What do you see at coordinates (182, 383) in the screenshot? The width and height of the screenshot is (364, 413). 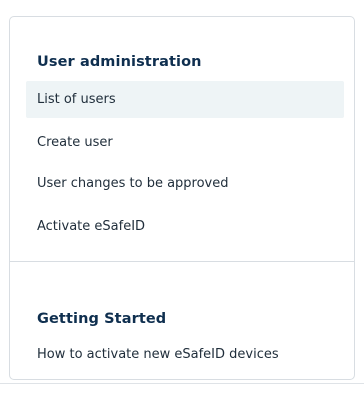 I see `bottom-edge-line` at bounding box center [182, 383].